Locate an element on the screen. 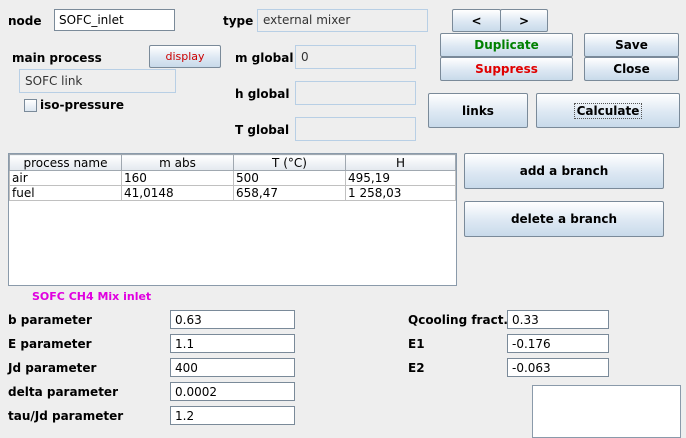 The image size is (686, 438). table-cell: 1 258,03 is located at coordinates (400, 193).